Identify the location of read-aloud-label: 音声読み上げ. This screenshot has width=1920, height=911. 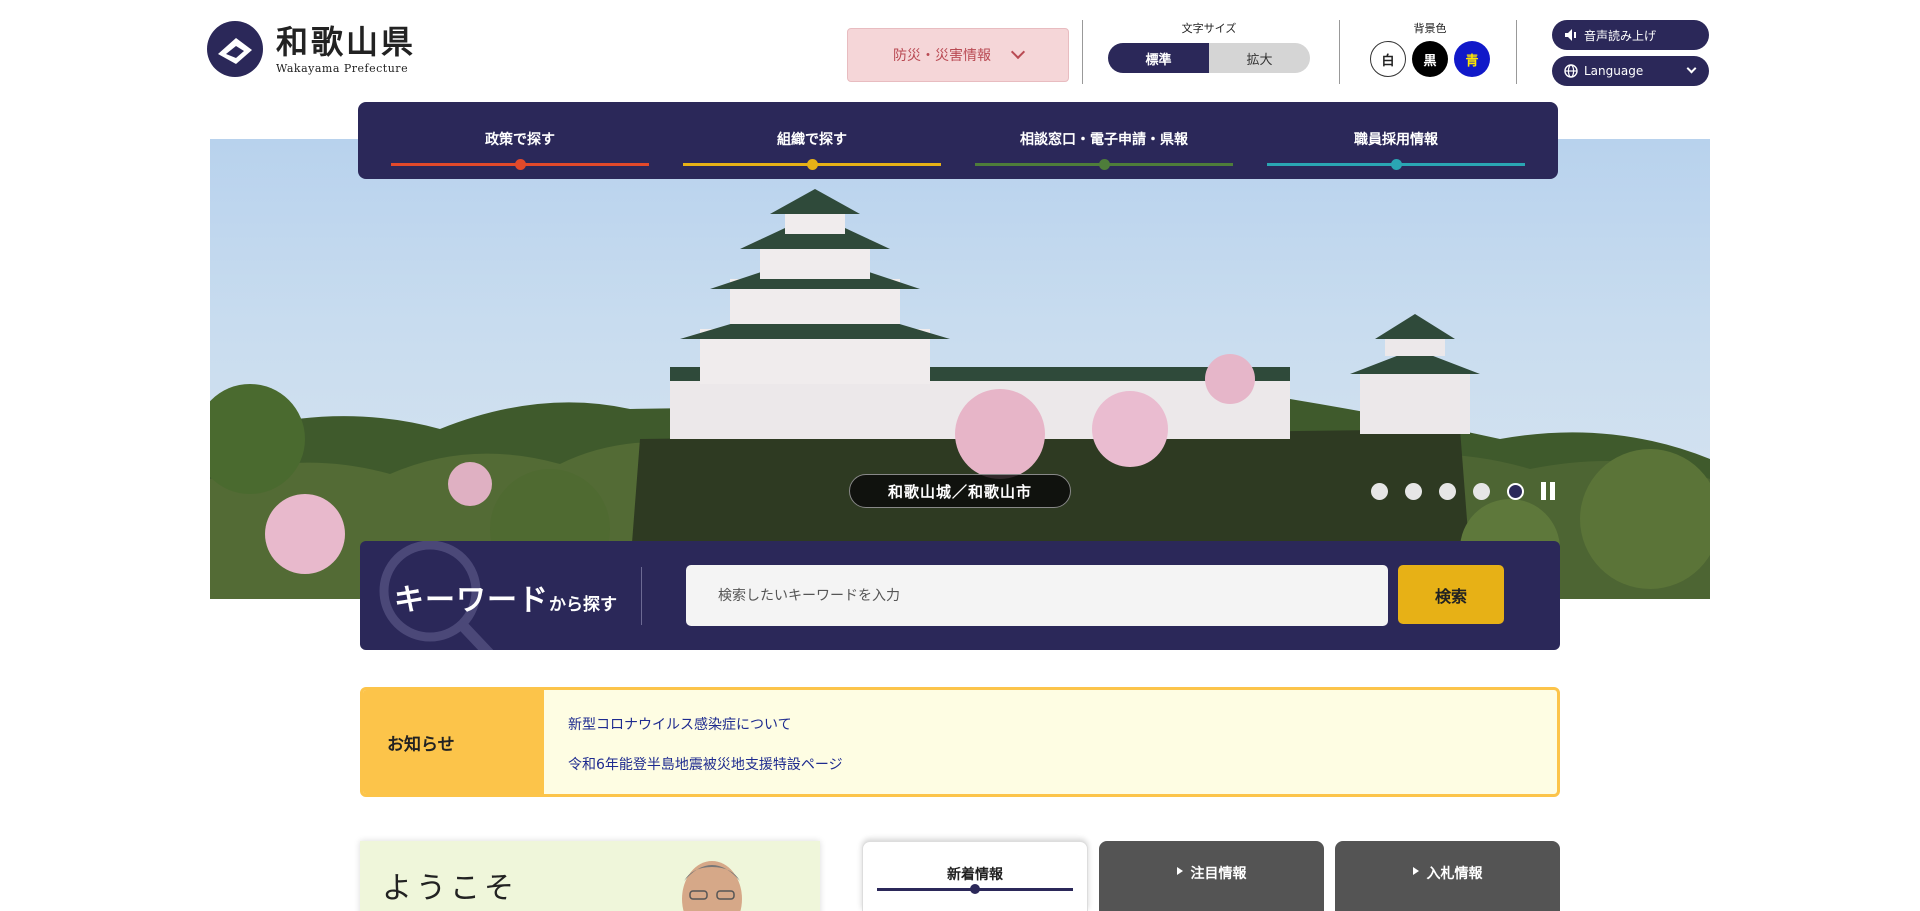
(1620, 35).